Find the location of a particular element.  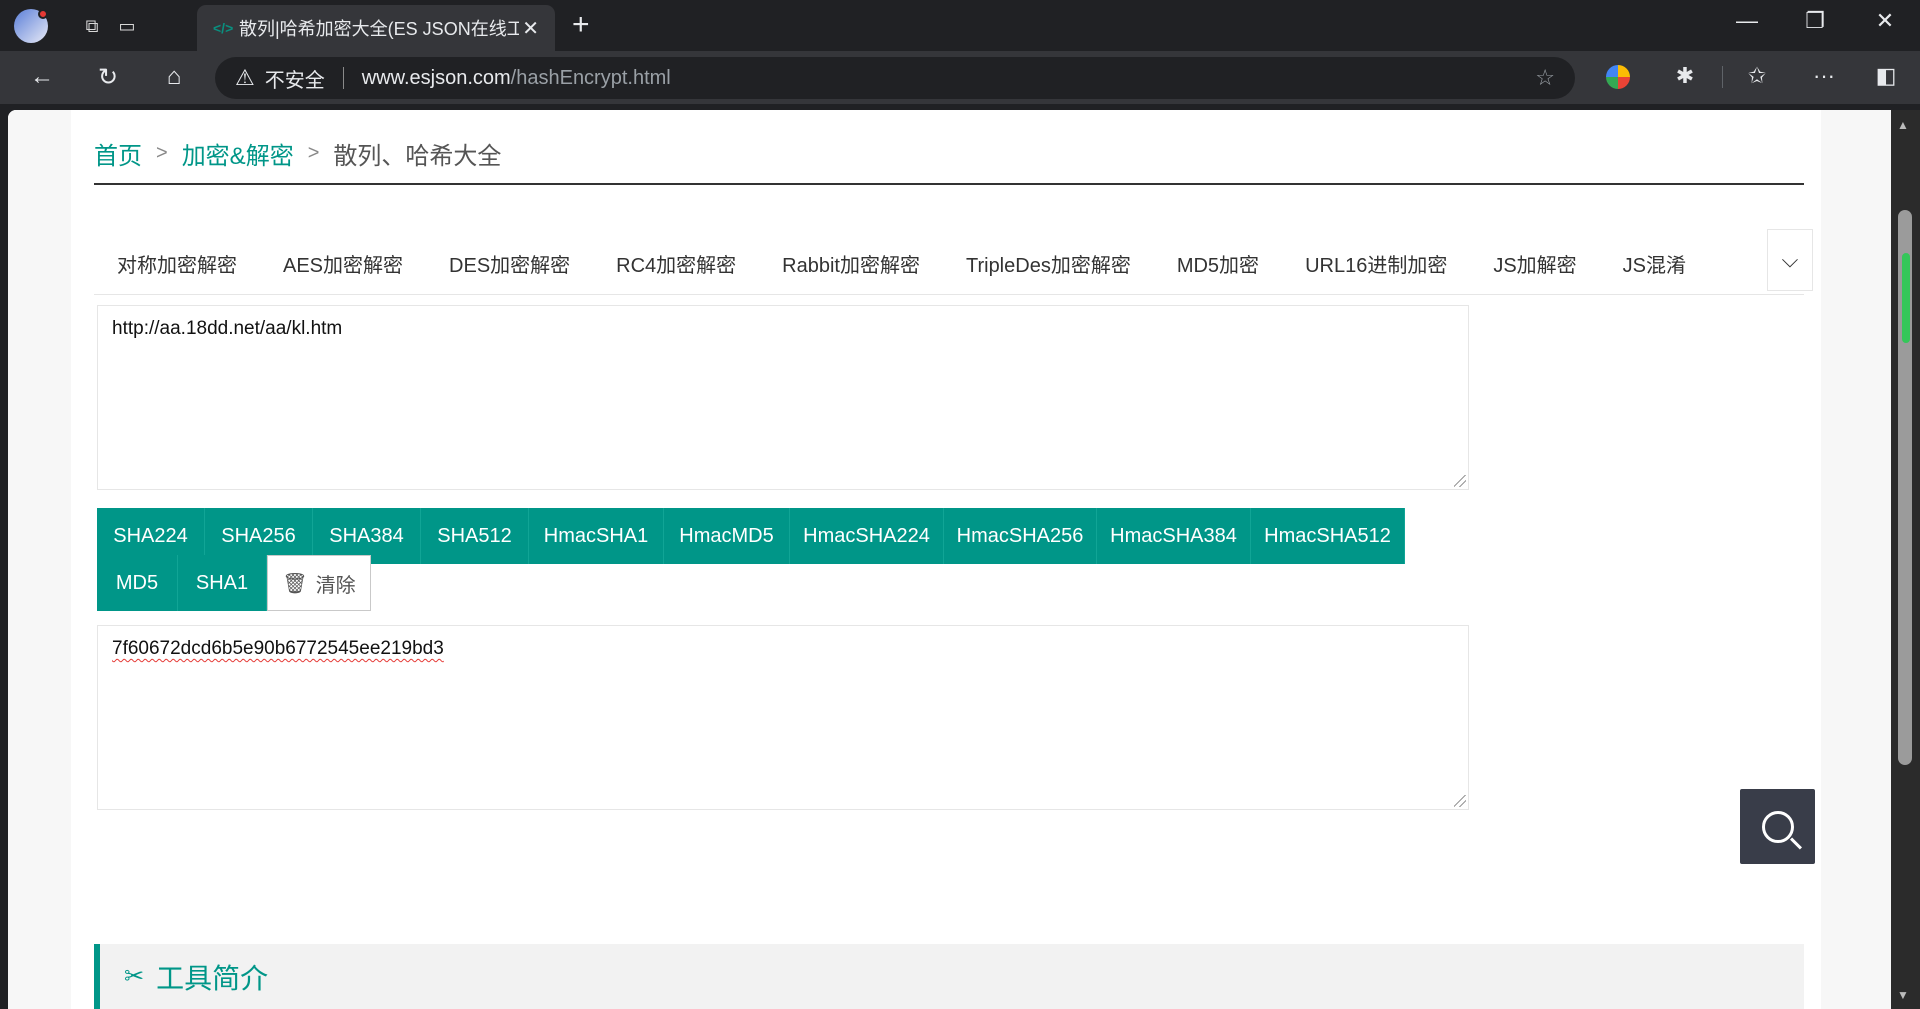

minimize-button: — is located at coordinates (1747, 21).